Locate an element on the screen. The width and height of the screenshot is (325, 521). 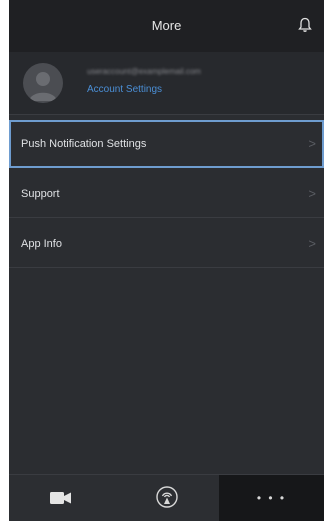
avatar-icon is located at coordinates (43, 83).